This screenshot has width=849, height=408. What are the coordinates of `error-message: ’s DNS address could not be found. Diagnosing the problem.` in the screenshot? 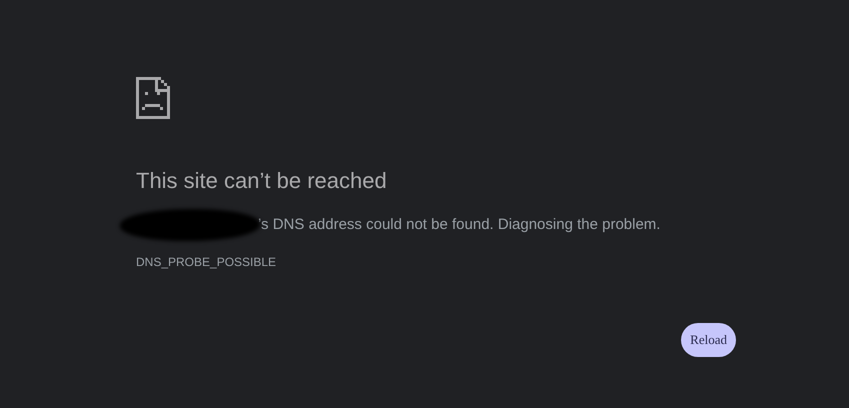 It's located at (459, 225).